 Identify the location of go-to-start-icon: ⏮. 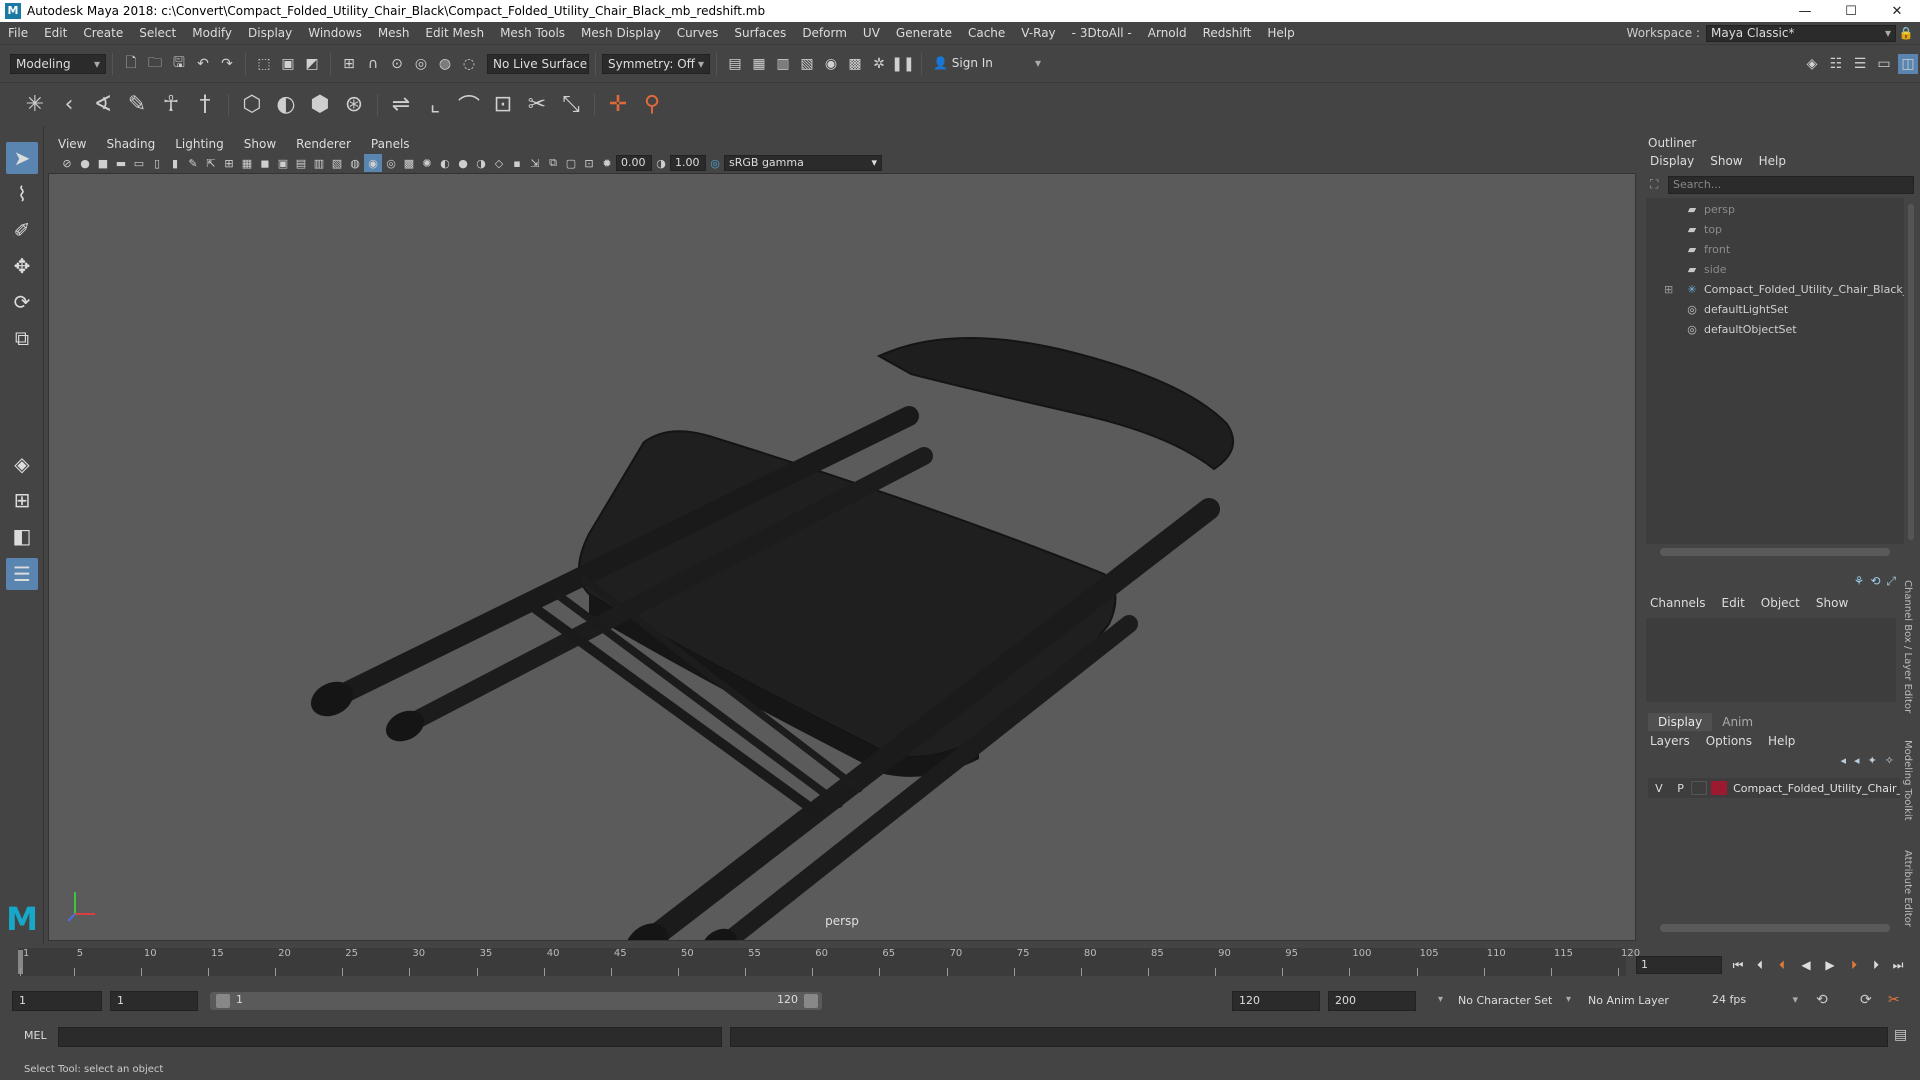
(1738, 965).